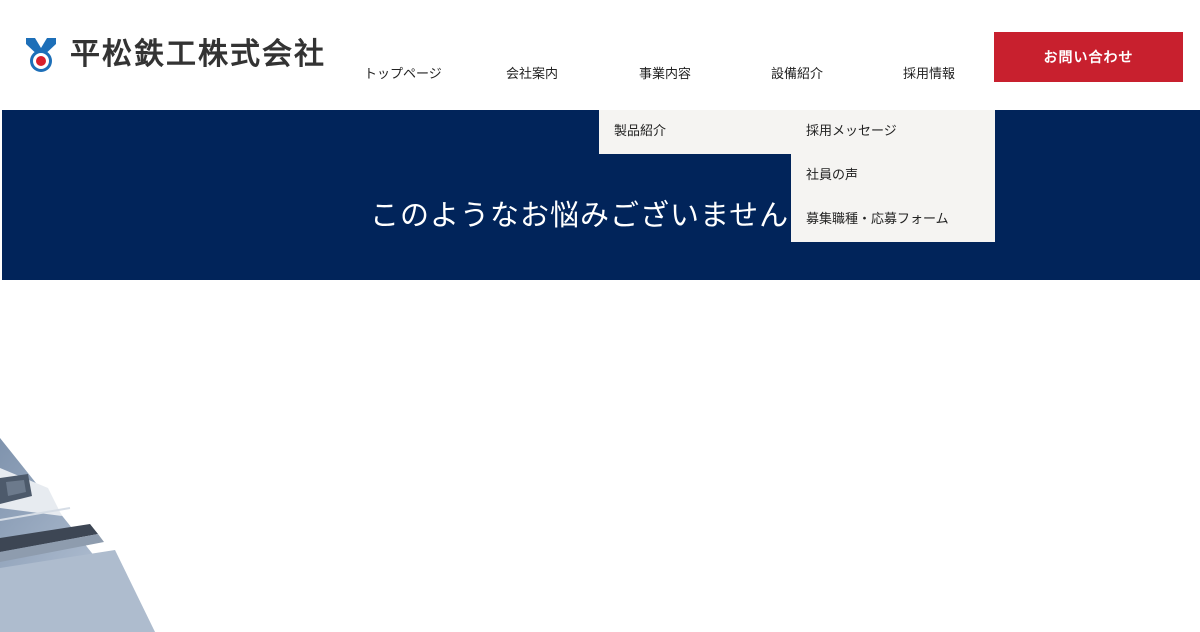 The width and height of the screenshot is (1200, 632). I want to click on site-logo: 平松鉄工株式会社, so click(175, 55).